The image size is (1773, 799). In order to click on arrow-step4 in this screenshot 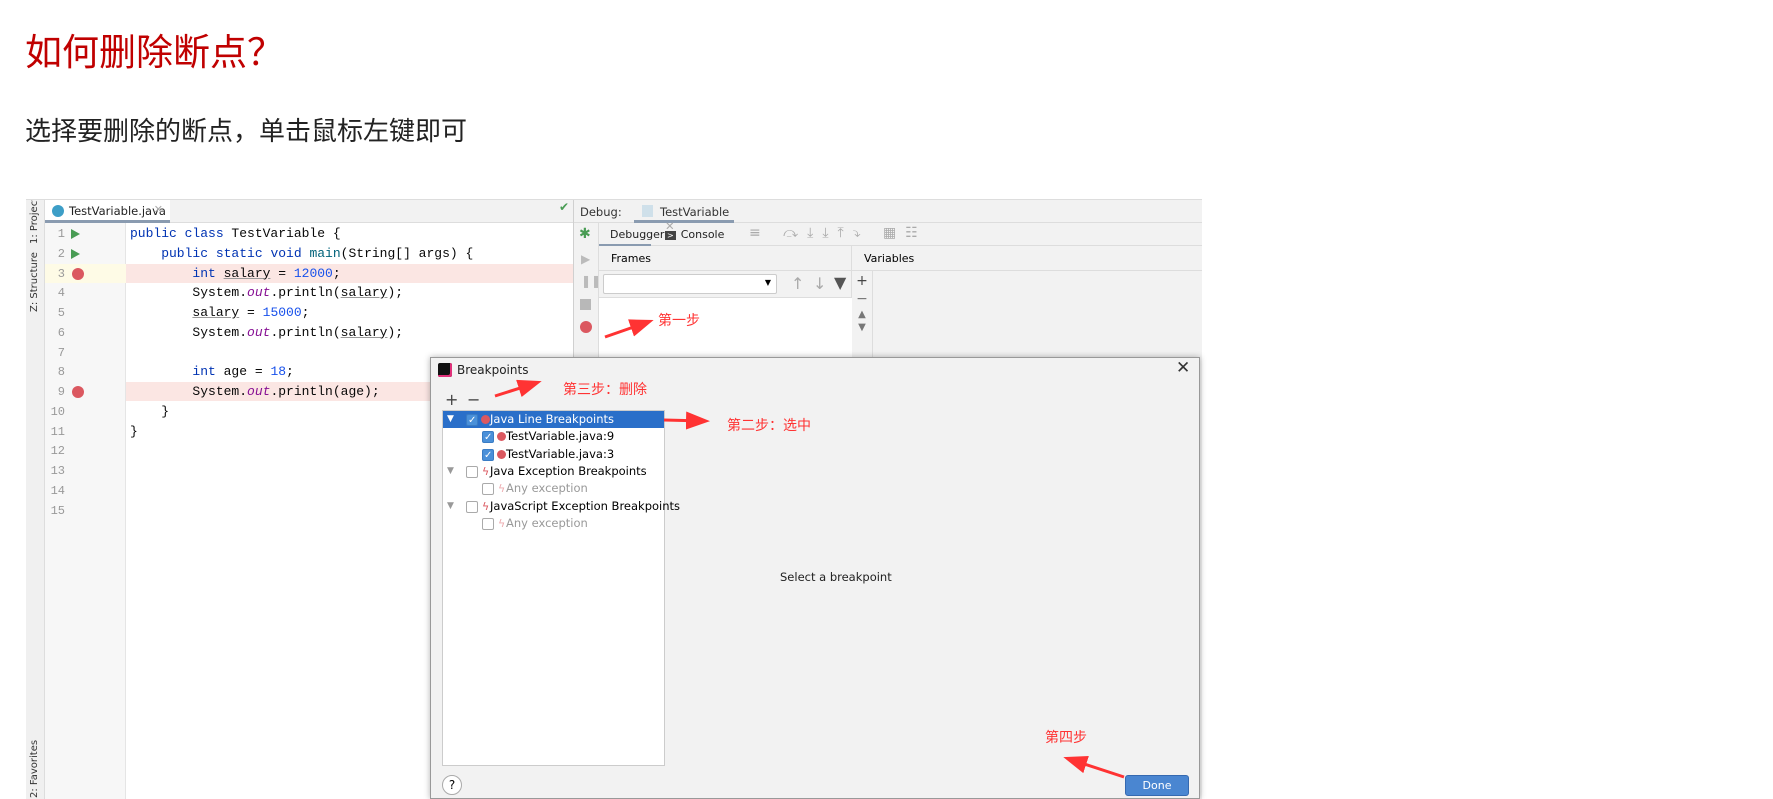, I will do `click(1094, 767)`.